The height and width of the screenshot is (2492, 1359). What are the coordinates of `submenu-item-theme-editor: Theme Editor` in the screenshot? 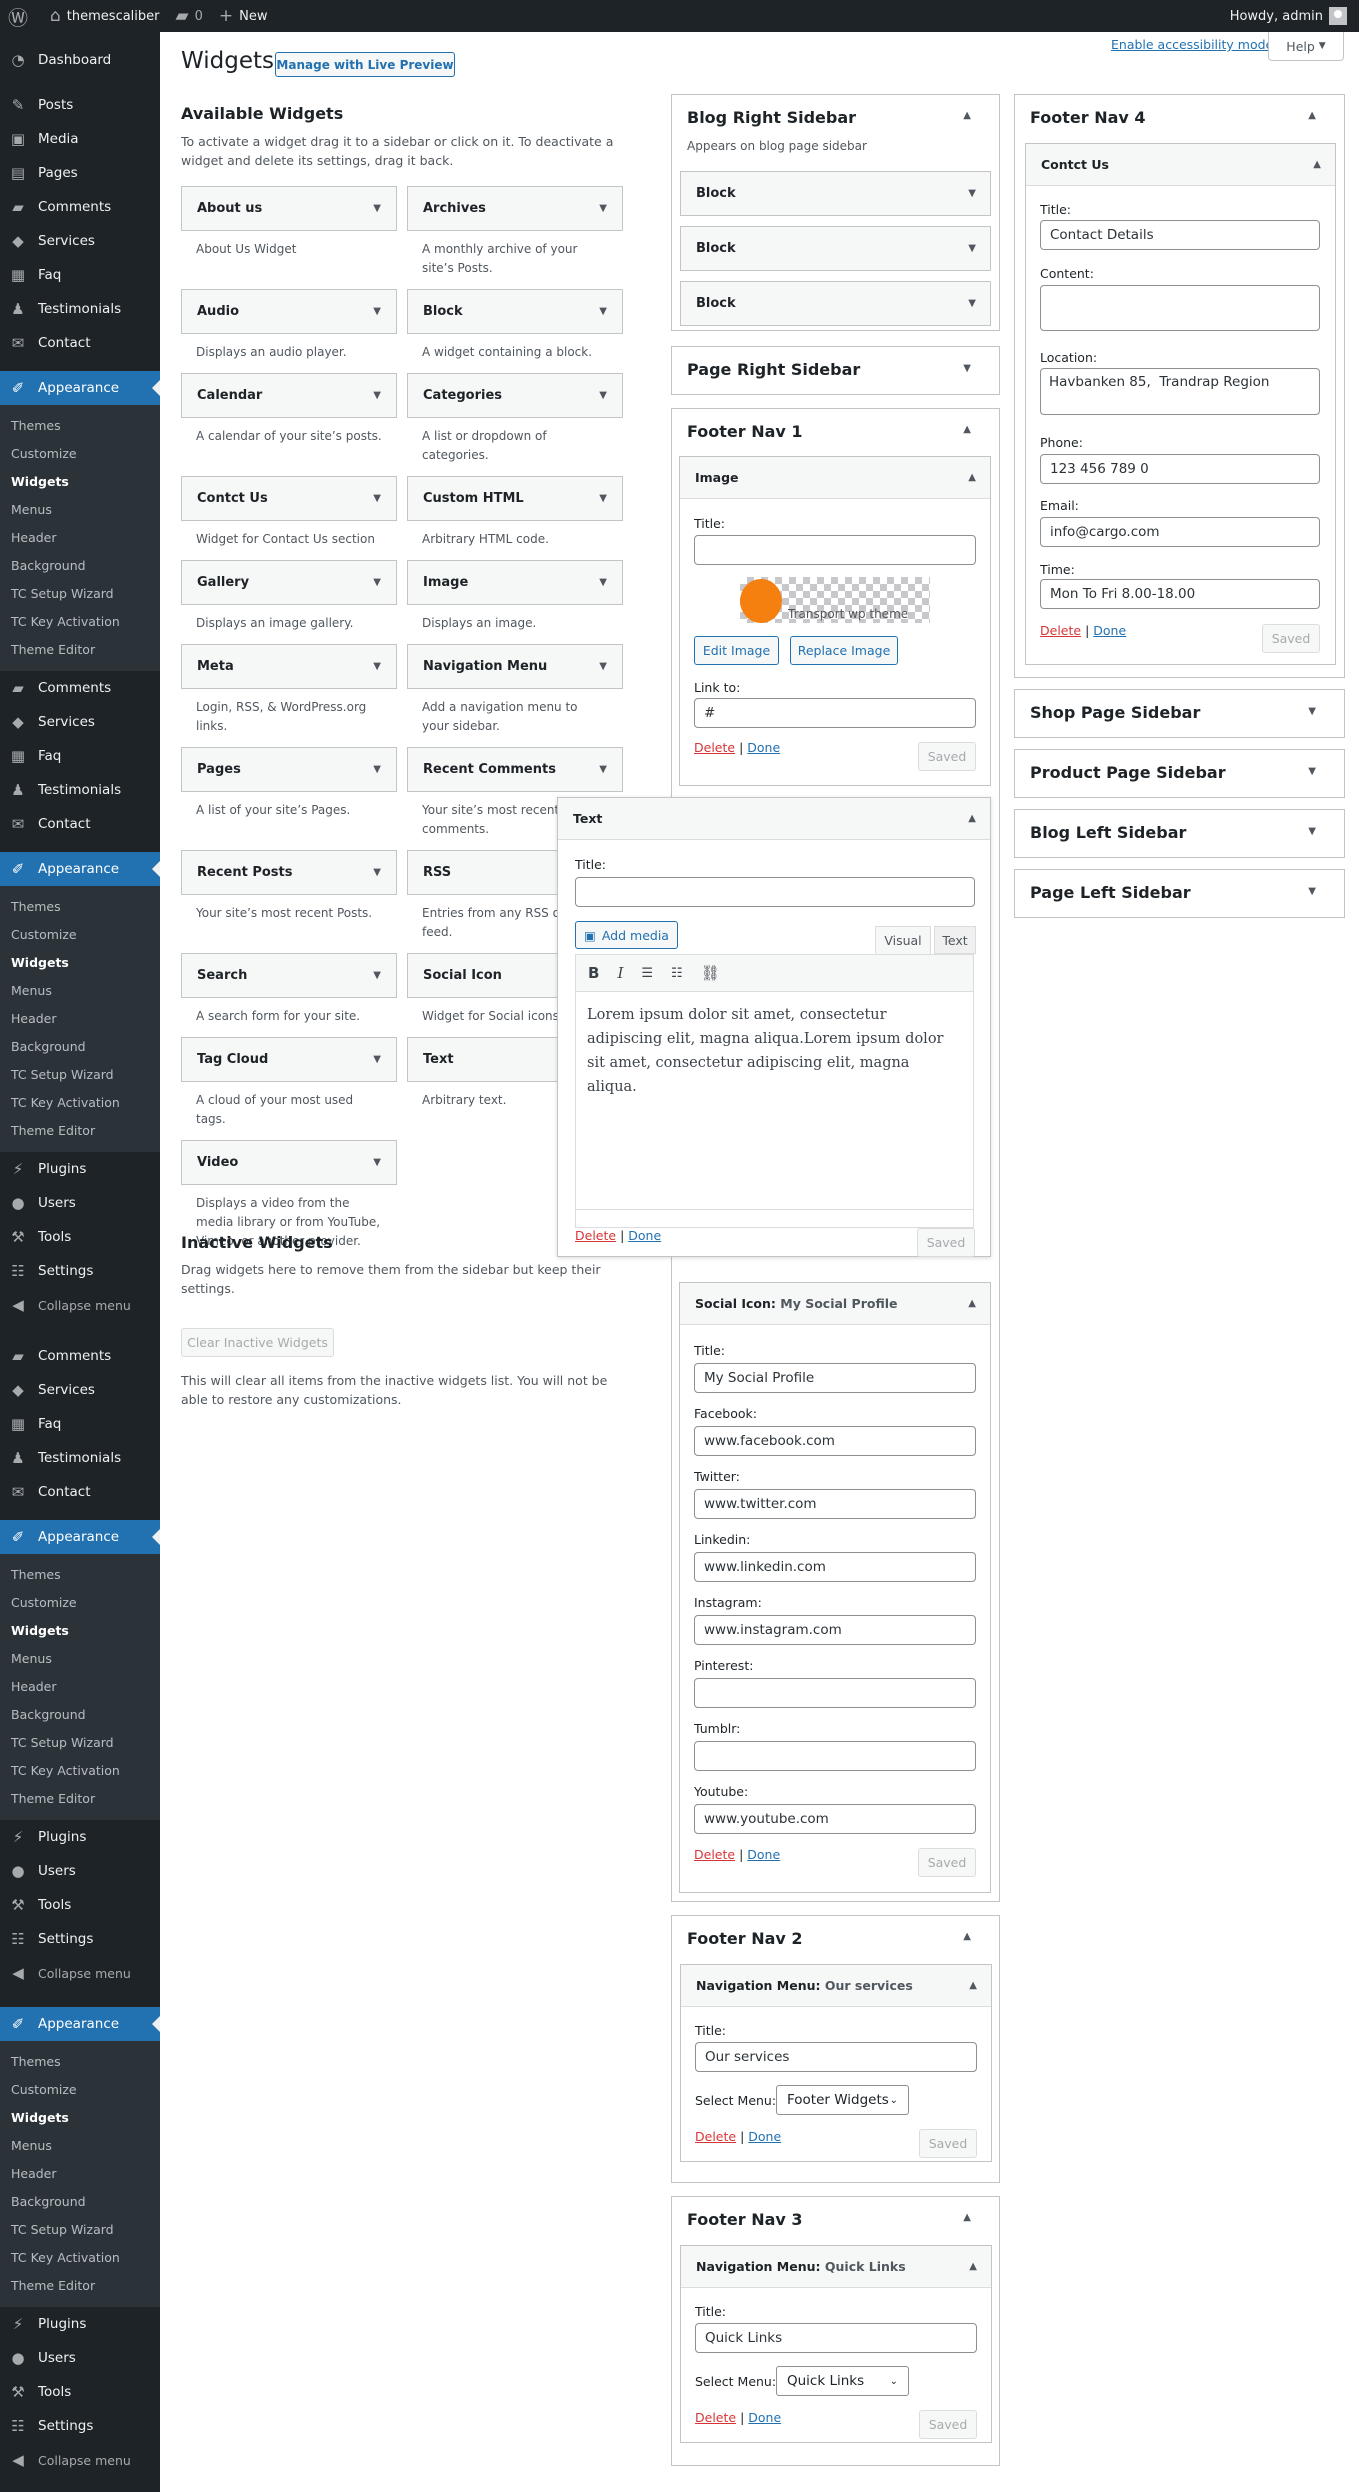 It's located at (80, 1131).